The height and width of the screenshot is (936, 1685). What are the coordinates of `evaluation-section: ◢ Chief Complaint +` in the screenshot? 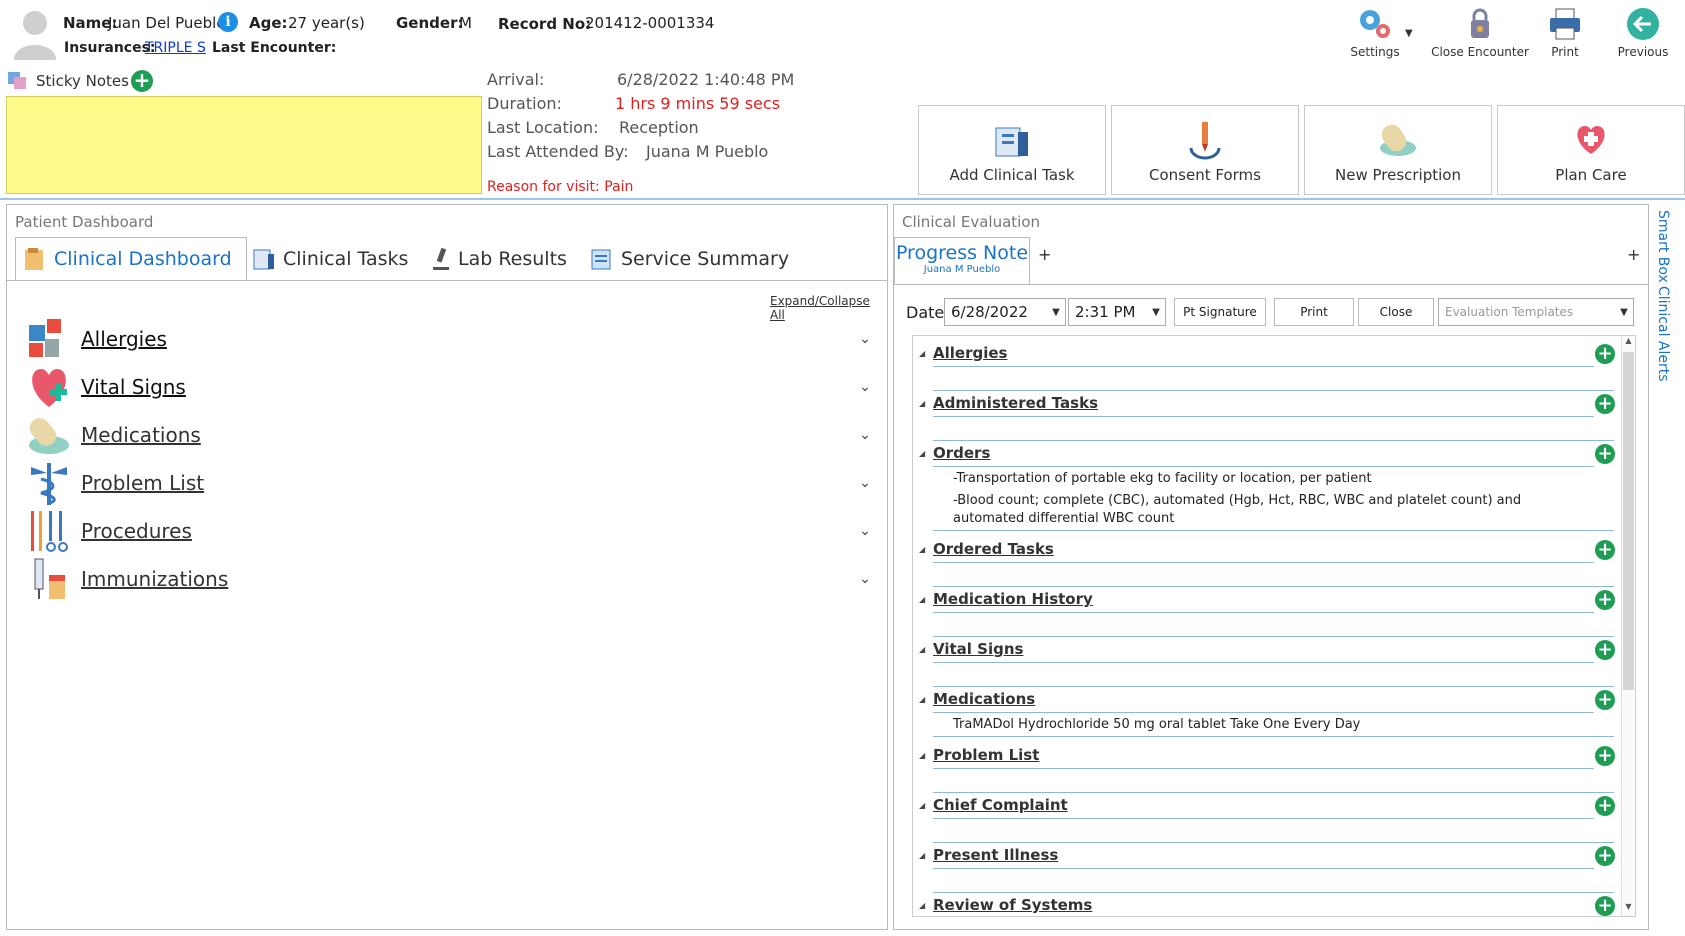 It's located at (1266, 817).